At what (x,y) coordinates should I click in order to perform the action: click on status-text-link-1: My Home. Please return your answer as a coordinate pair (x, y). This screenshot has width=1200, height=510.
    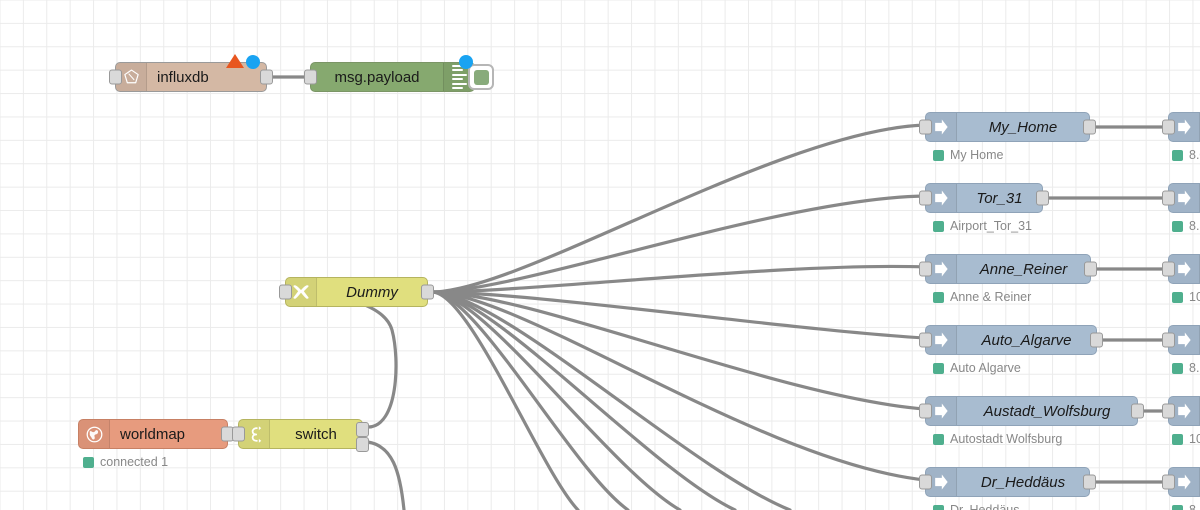
    Looking at the image, I should click on (977, 155).